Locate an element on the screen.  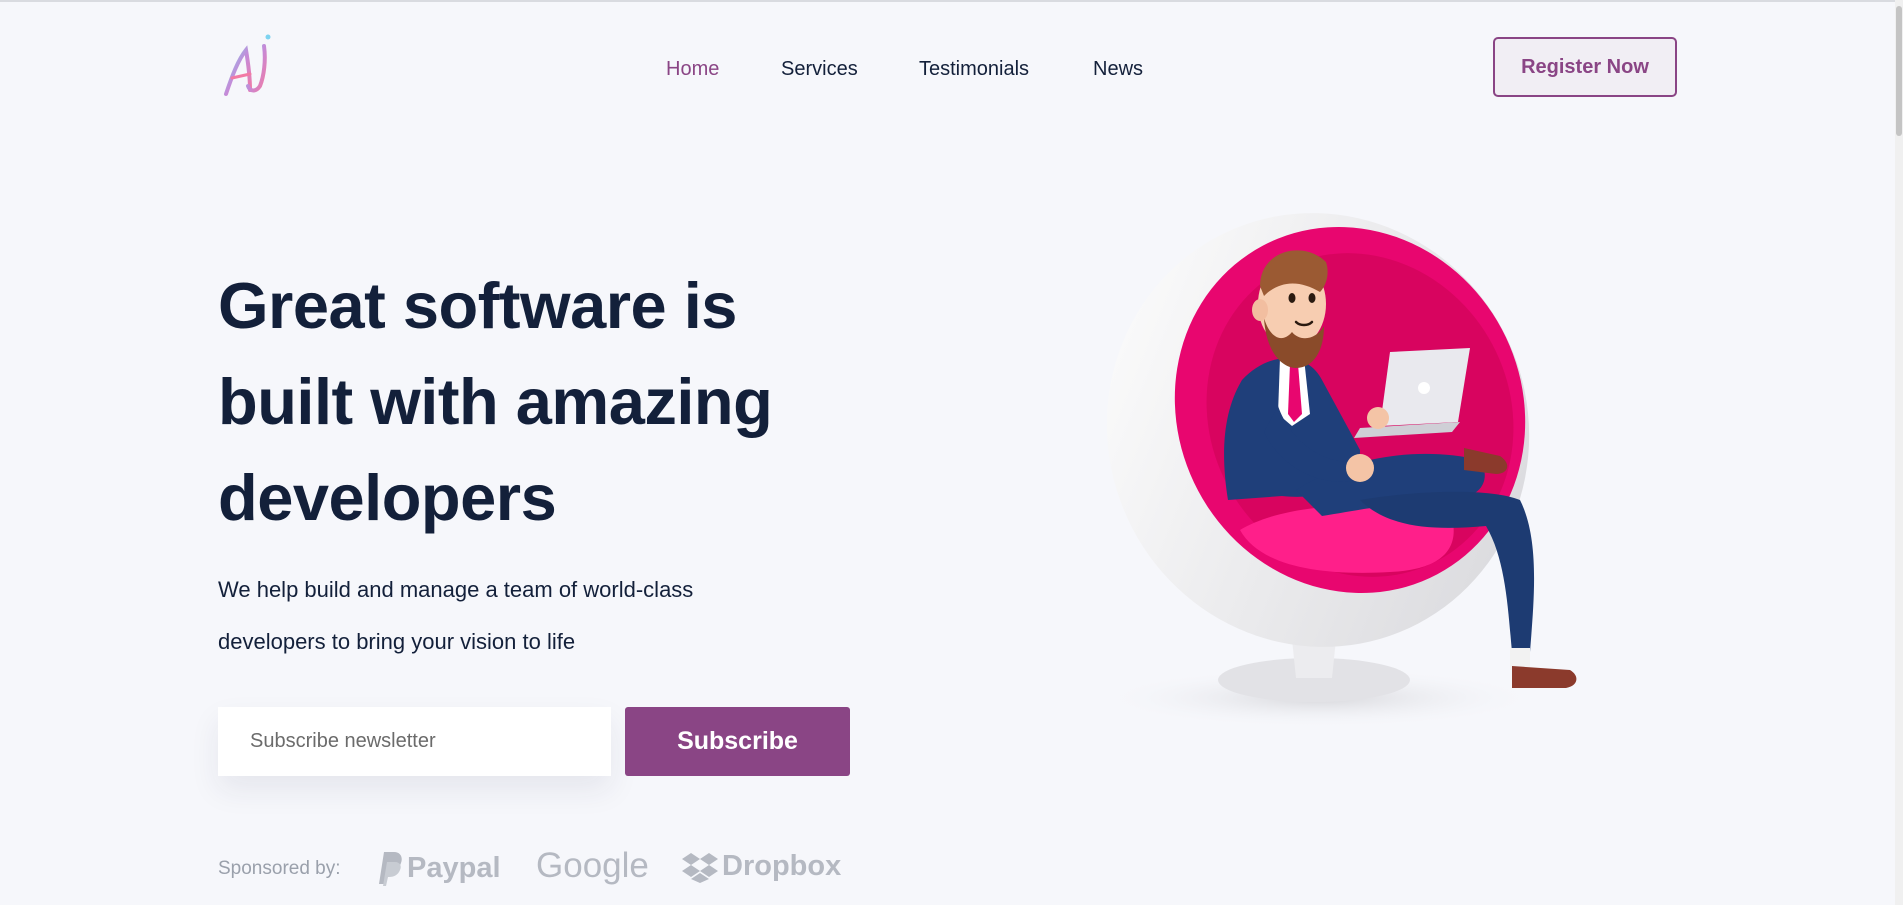
sponsor-google-name: Google is located at coordinates (592, 865).